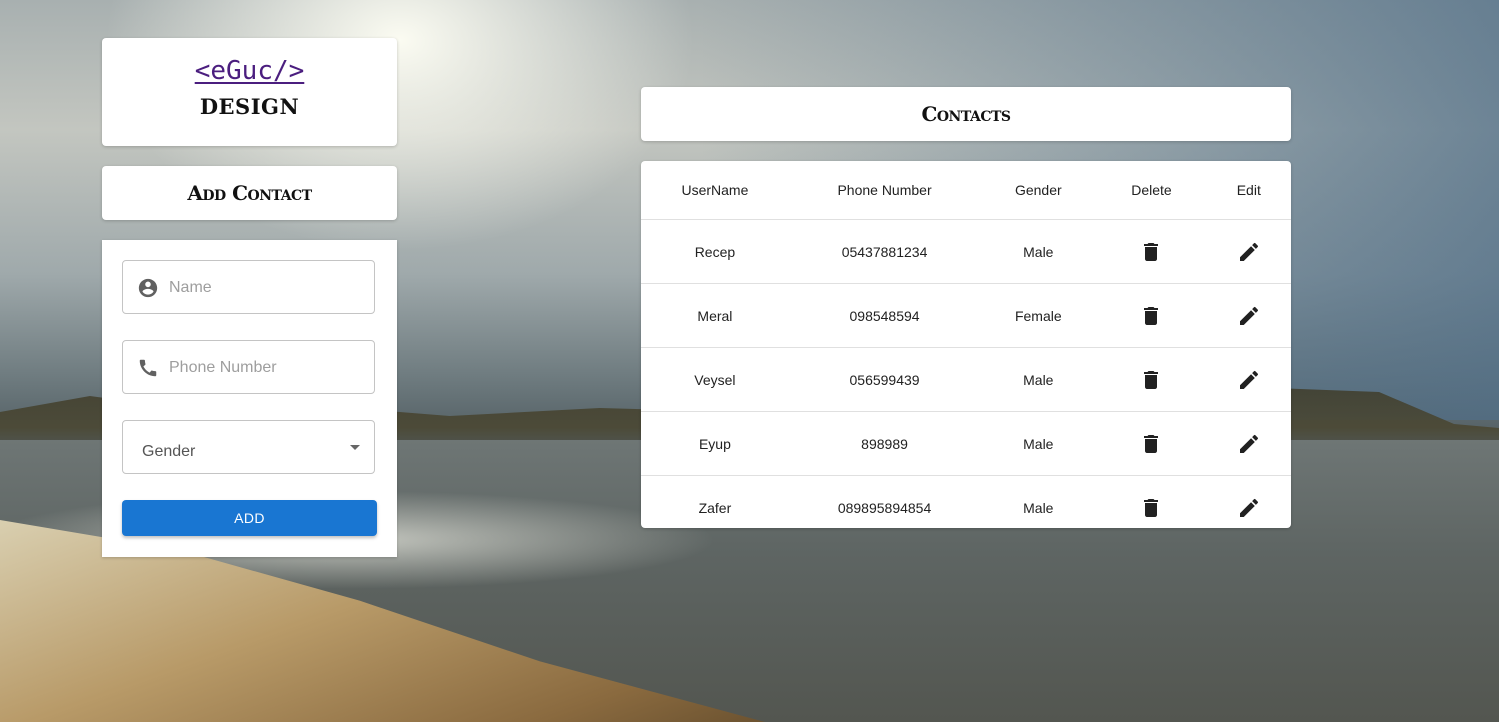  Describe the element at coordinates (715, 315) in the screenshot. I see `cell-username: Meral` at that location.